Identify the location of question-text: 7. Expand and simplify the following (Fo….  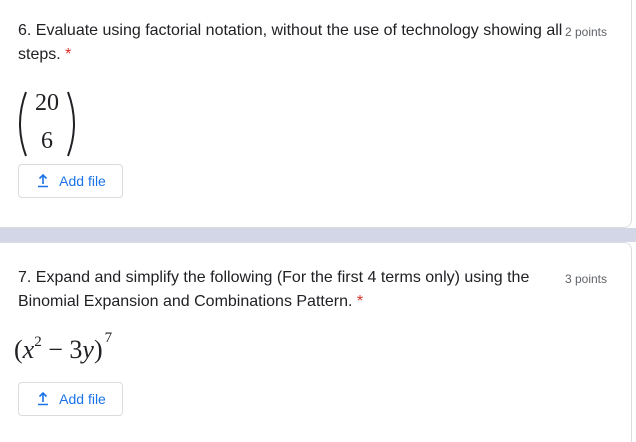
(274, 289).